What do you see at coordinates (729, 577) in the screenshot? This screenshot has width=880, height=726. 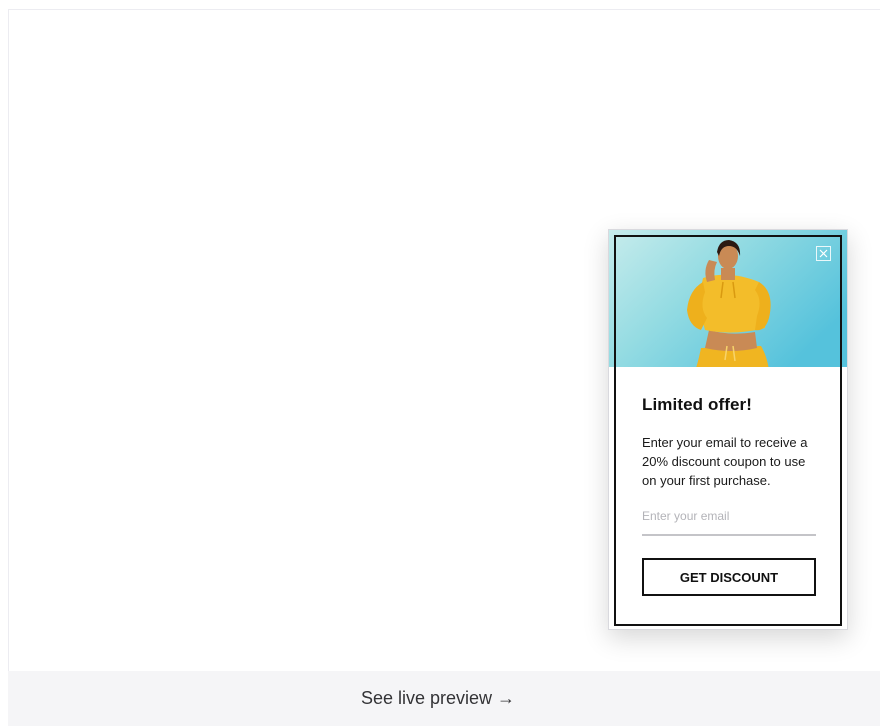 I see `get-discount-button: GET DISCOUNT` at bounding box center [729, 577].